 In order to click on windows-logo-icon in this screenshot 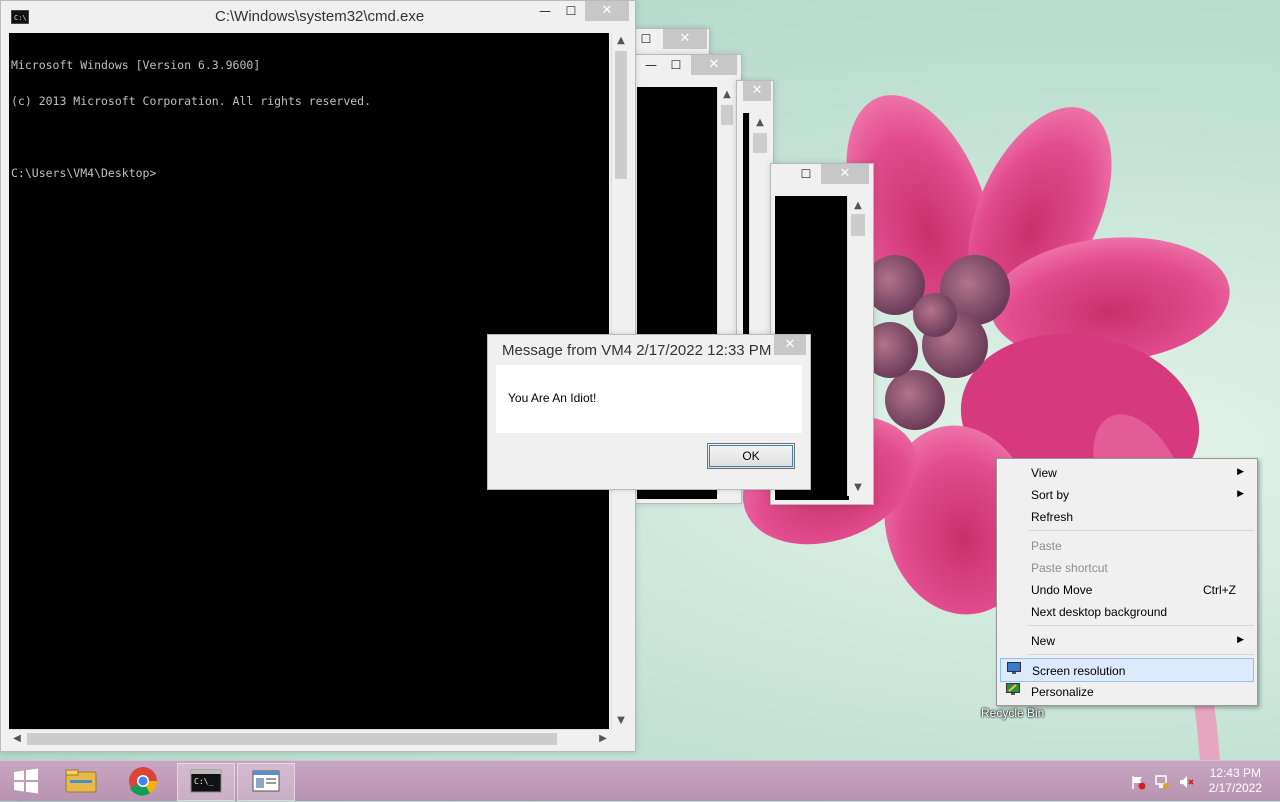, I will do `click(26, 781)`.